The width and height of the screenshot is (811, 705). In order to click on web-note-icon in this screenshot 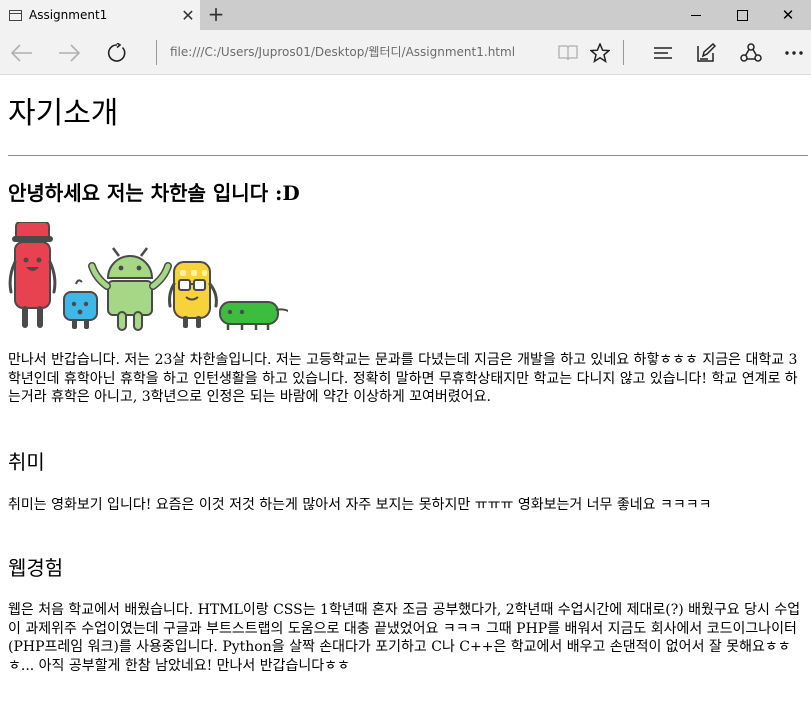, I will do `click(706, 52)`.